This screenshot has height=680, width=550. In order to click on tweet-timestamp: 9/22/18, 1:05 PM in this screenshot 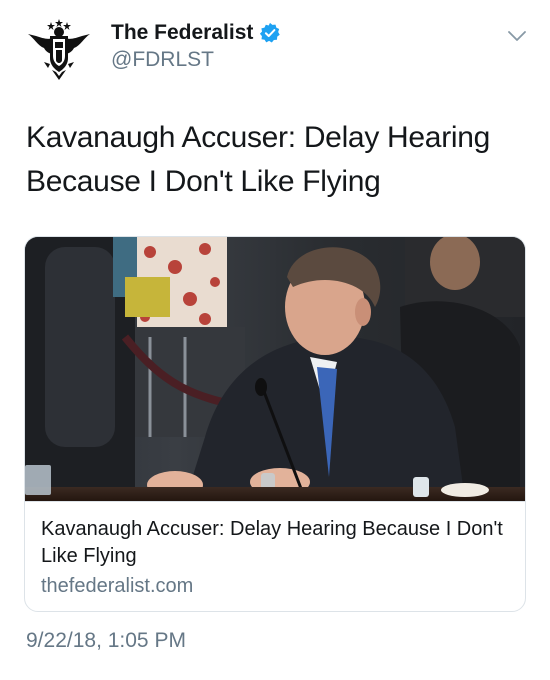, I will do `click(106, 641)`.